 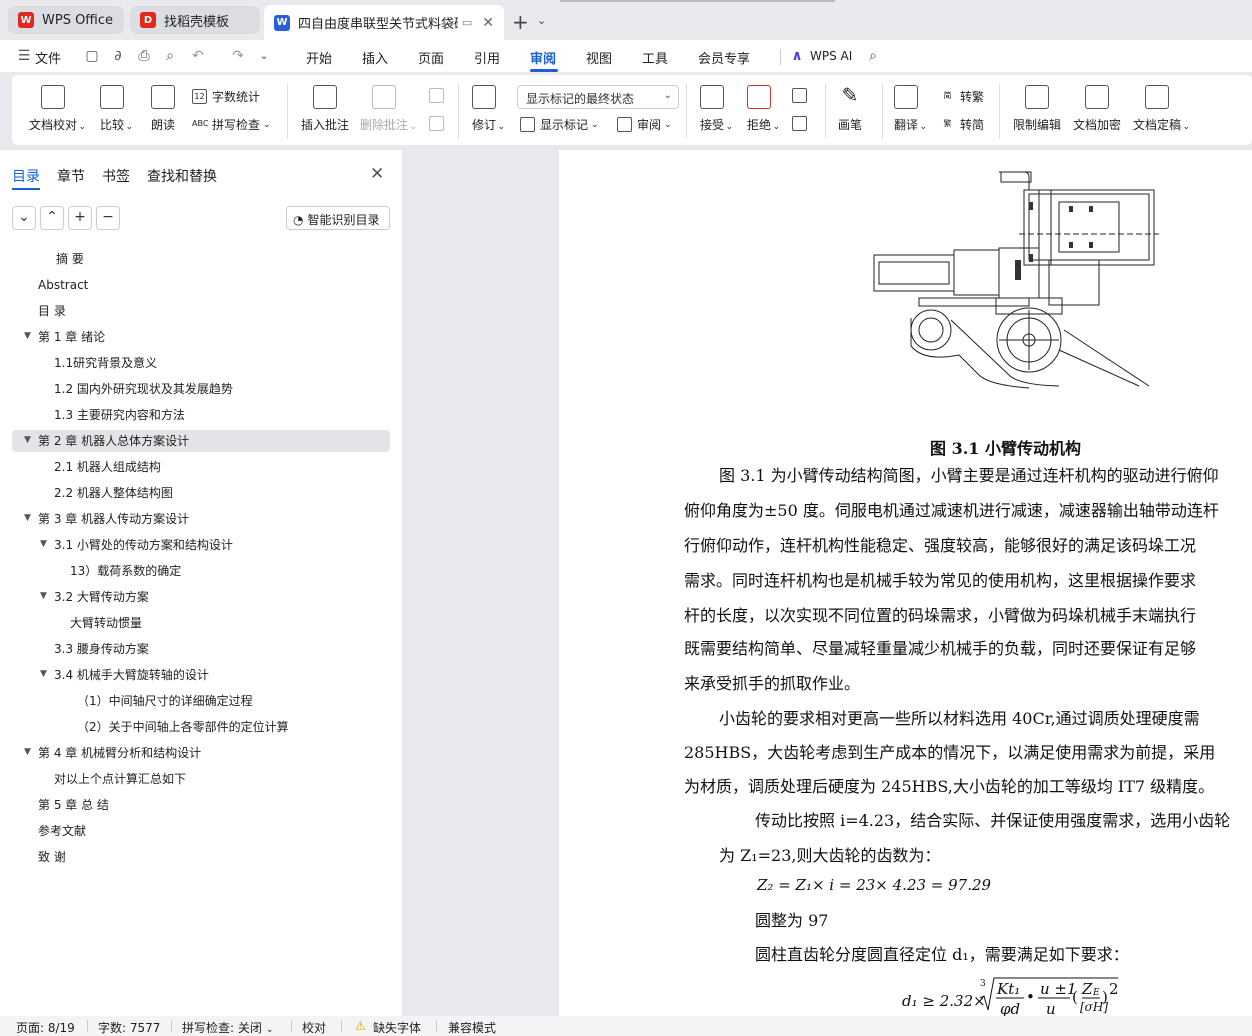 What do you see at coordinates (163, 109) in the screenshot?
I see `read-aloud-button: 朗读` at bounding box center [163, 109].